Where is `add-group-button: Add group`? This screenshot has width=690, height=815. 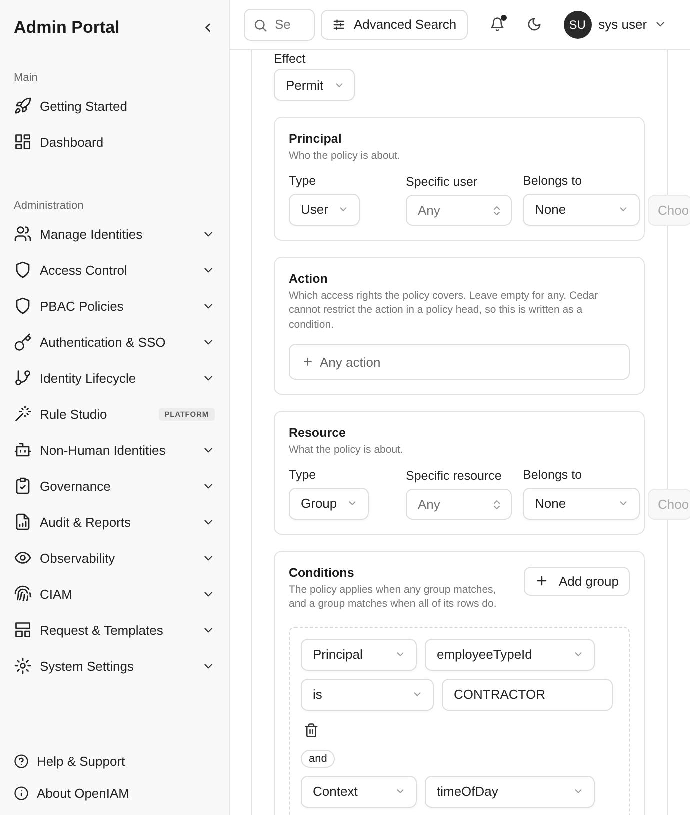
add-group-button: Add group is located at coordinates (577, 581).